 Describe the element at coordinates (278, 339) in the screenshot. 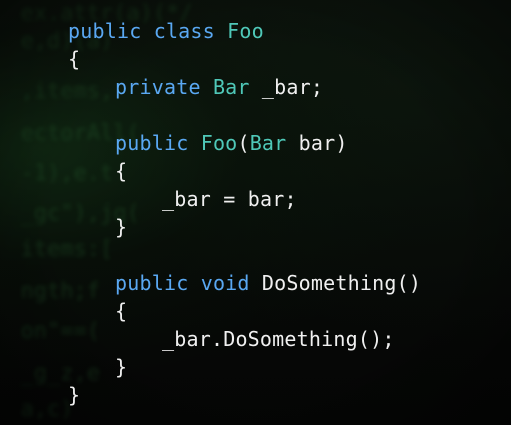

I see `method-call-statement: _bar.DoSomething();` at that location.